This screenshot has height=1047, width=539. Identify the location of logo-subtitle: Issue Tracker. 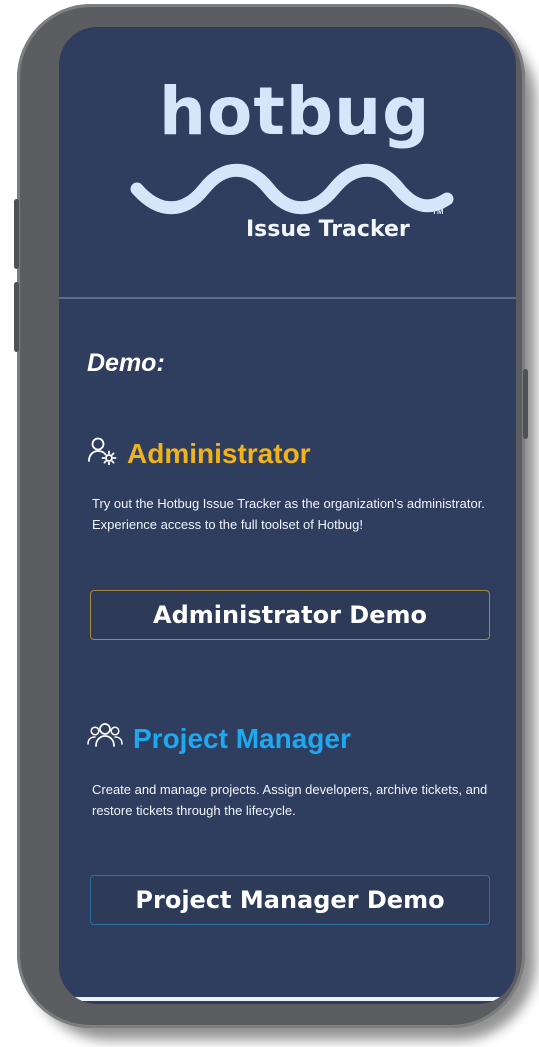
(328, 229).